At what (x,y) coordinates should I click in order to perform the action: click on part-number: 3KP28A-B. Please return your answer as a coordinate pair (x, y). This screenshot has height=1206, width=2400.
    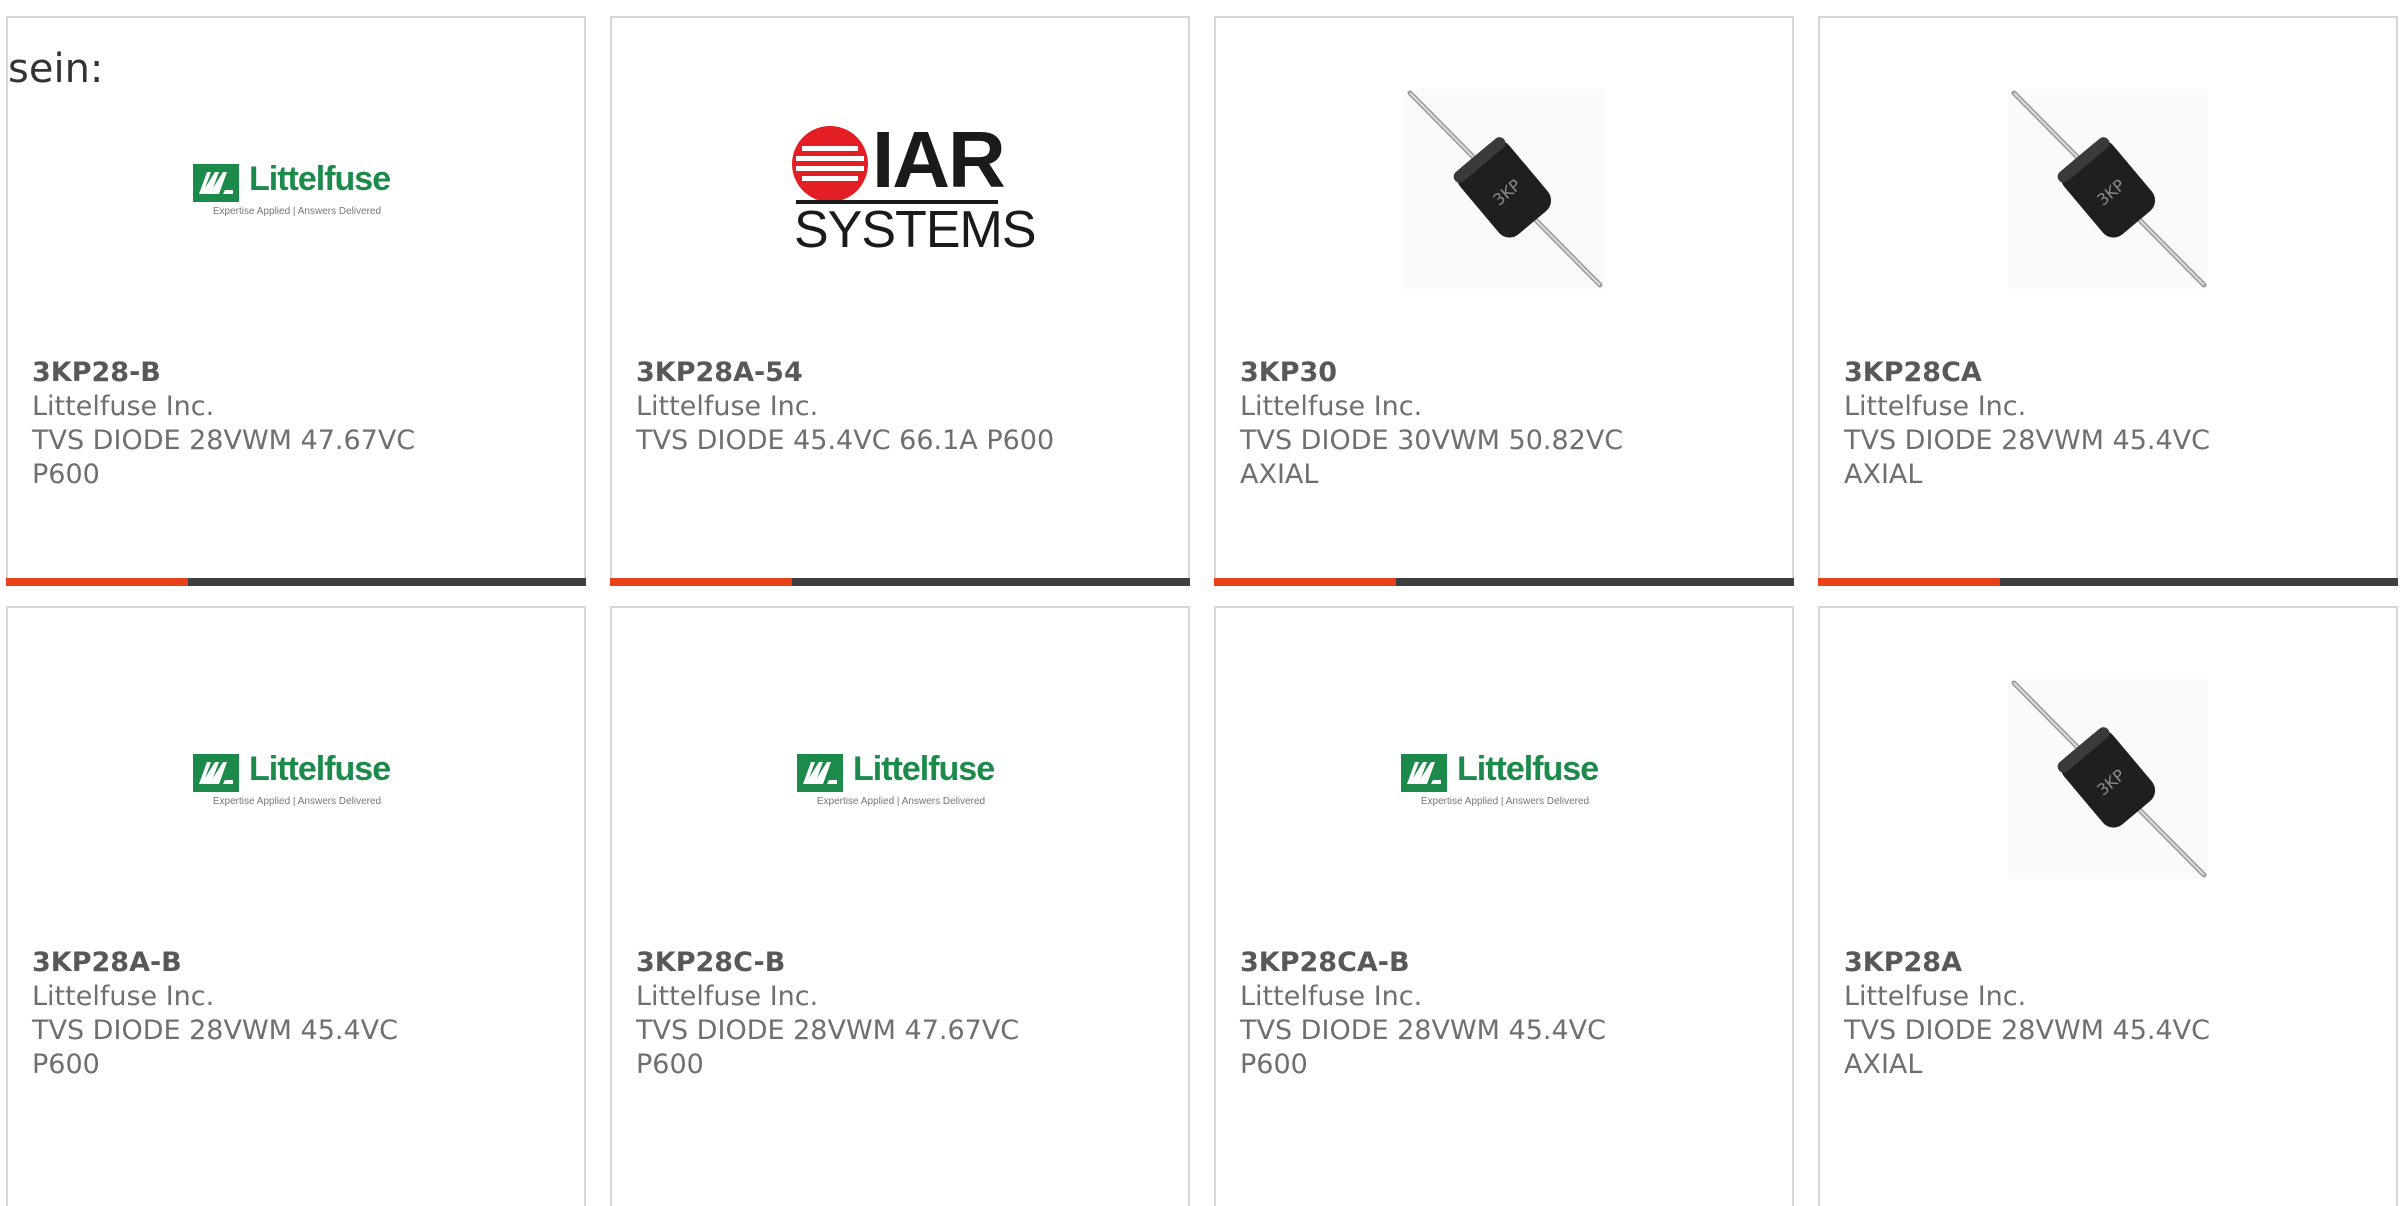
    Looking at the image, I should click on (242, 963).